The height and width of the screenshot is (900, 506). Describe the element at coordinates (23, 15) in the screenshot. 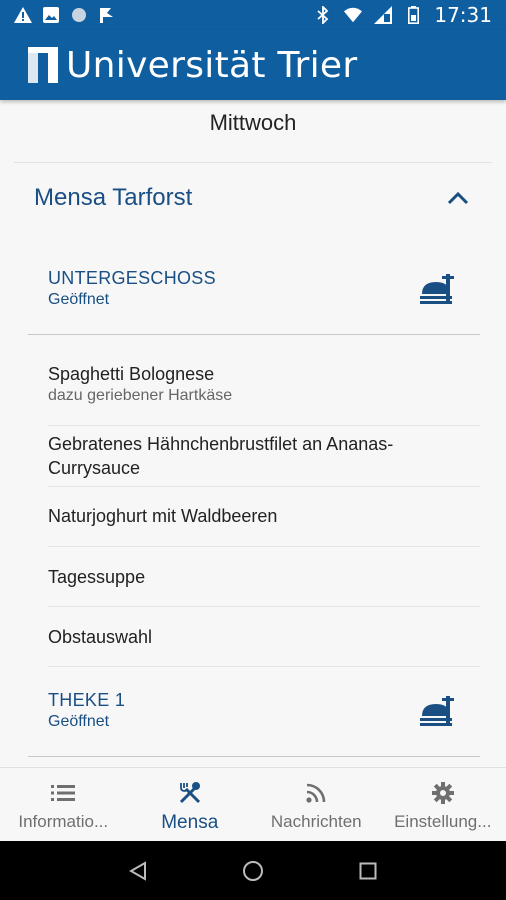

I see `warning-icon` at that location.